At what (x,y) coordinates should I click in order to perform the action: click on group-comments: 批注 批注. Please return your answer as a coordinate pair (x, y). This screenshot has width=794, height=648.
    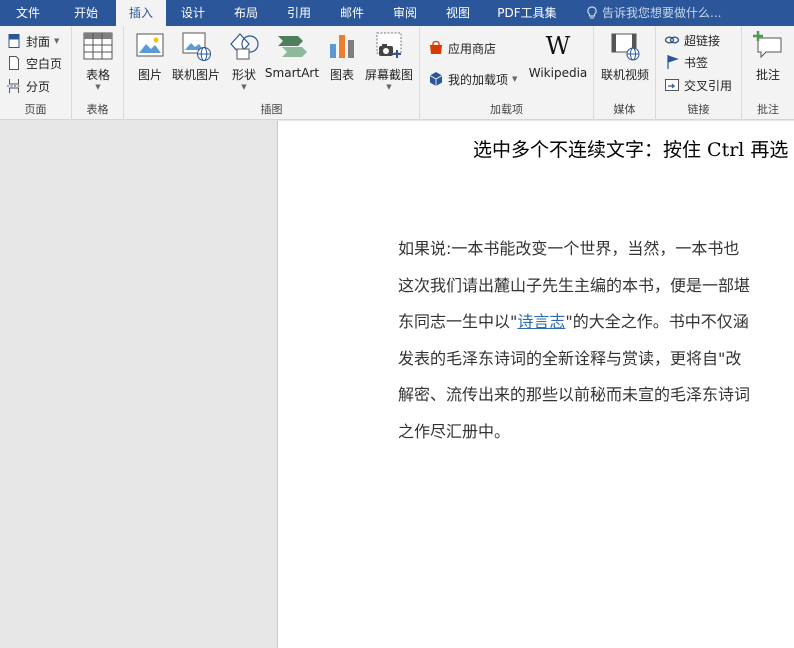
    Looking at the image, I should click on (768, 73).